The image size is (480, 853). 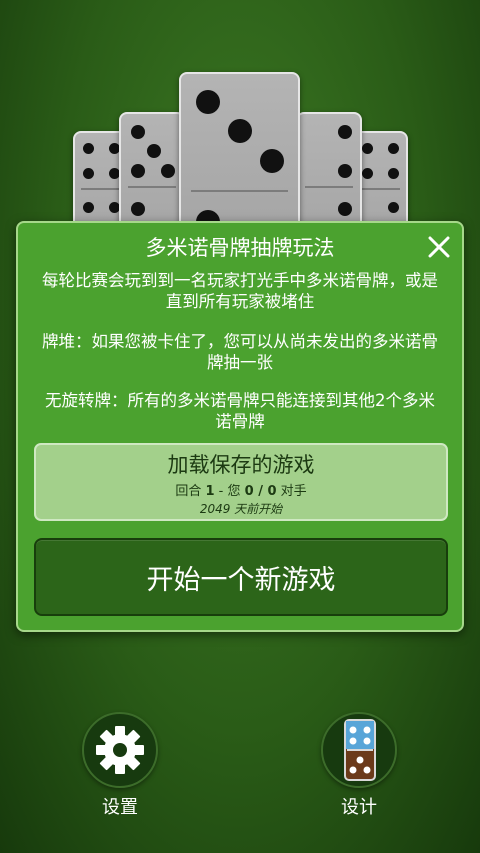 I want to click on new-game-button: 开始一个新游戏, so click(x=241, y=577).